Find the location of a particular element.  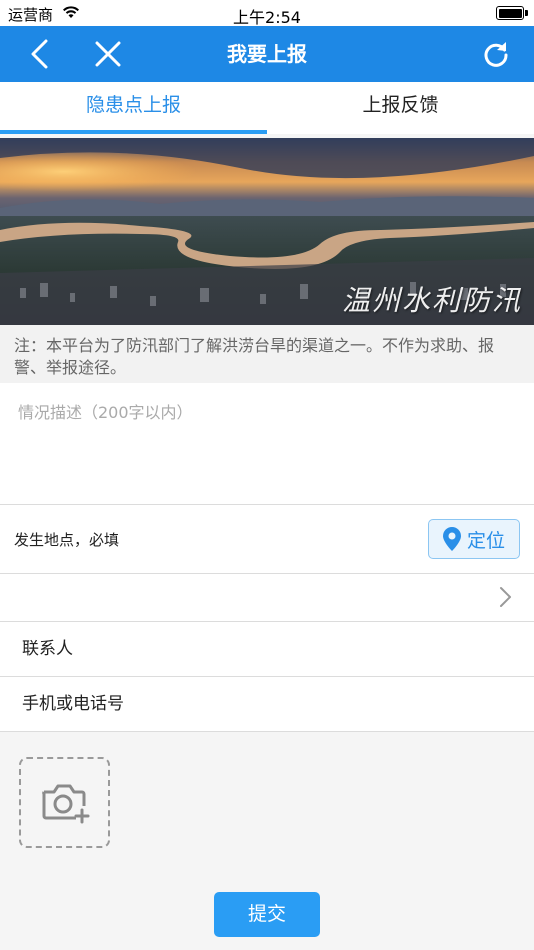

banner-caption: 温州水利防汛 is located at coordinates (431, 300).